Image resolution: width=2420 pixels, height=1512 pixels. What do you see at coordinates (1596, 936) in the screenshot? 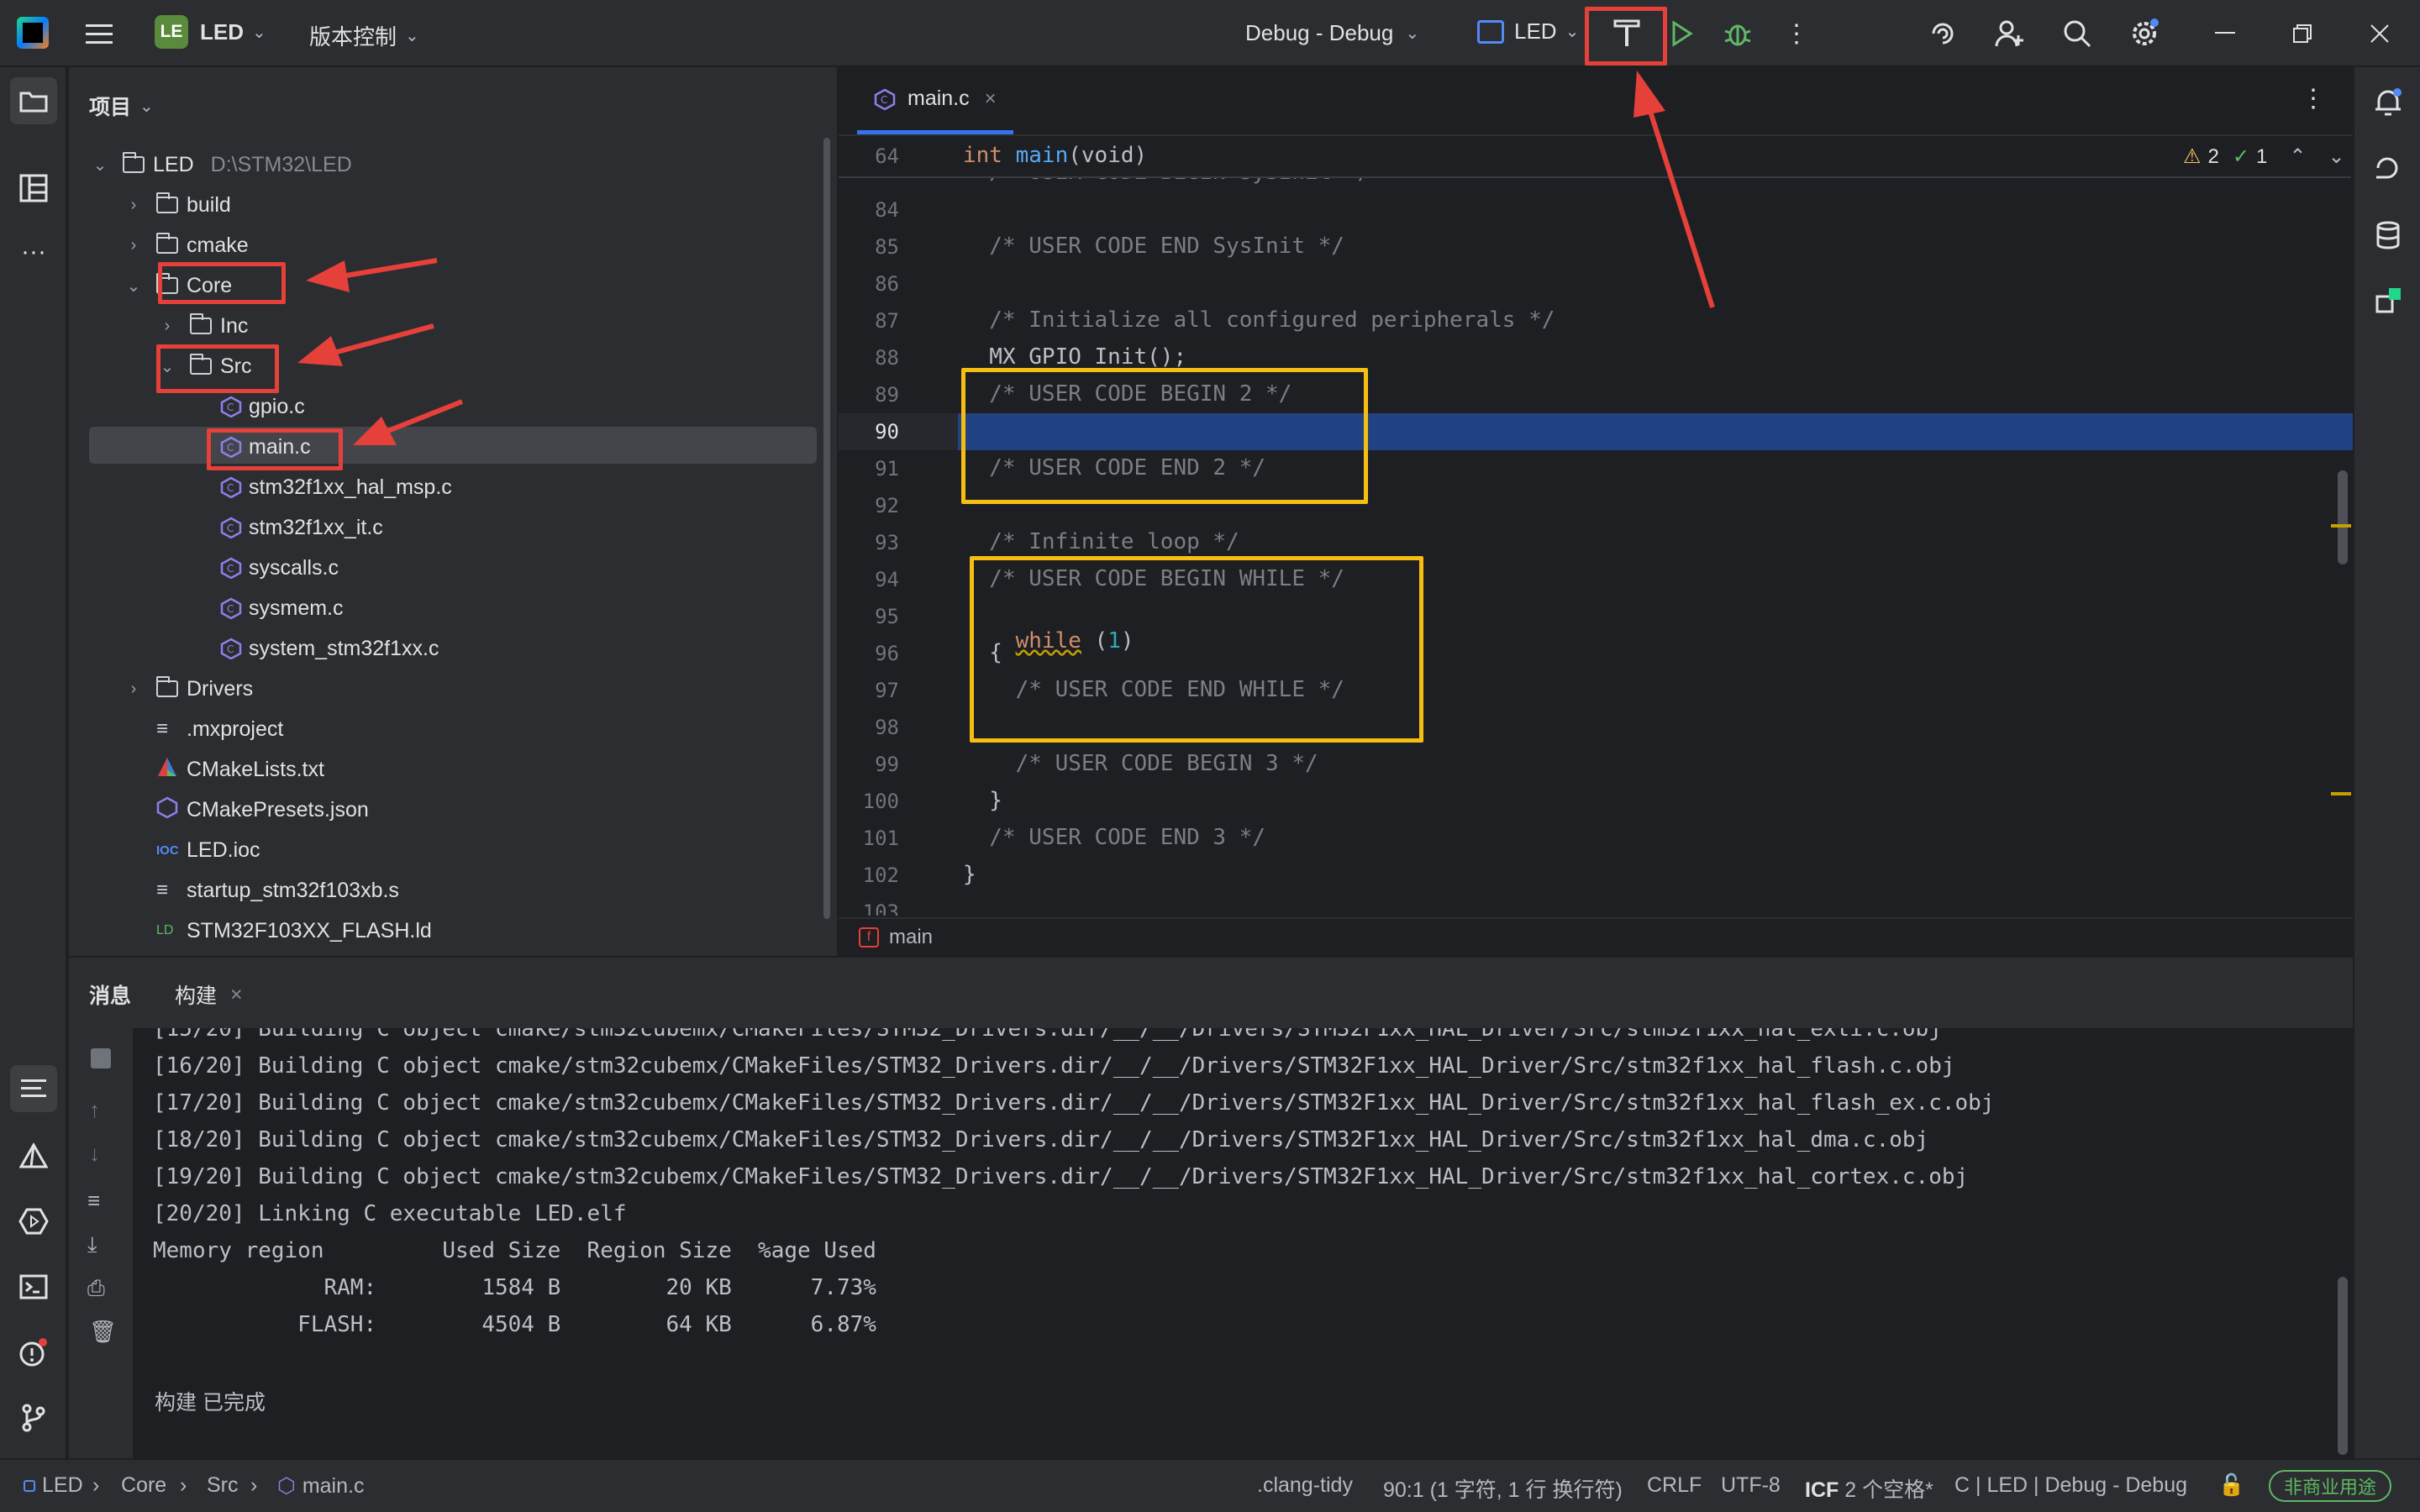
I see `editor-breadcrumb: f main` at bounding box center [1596, 936].